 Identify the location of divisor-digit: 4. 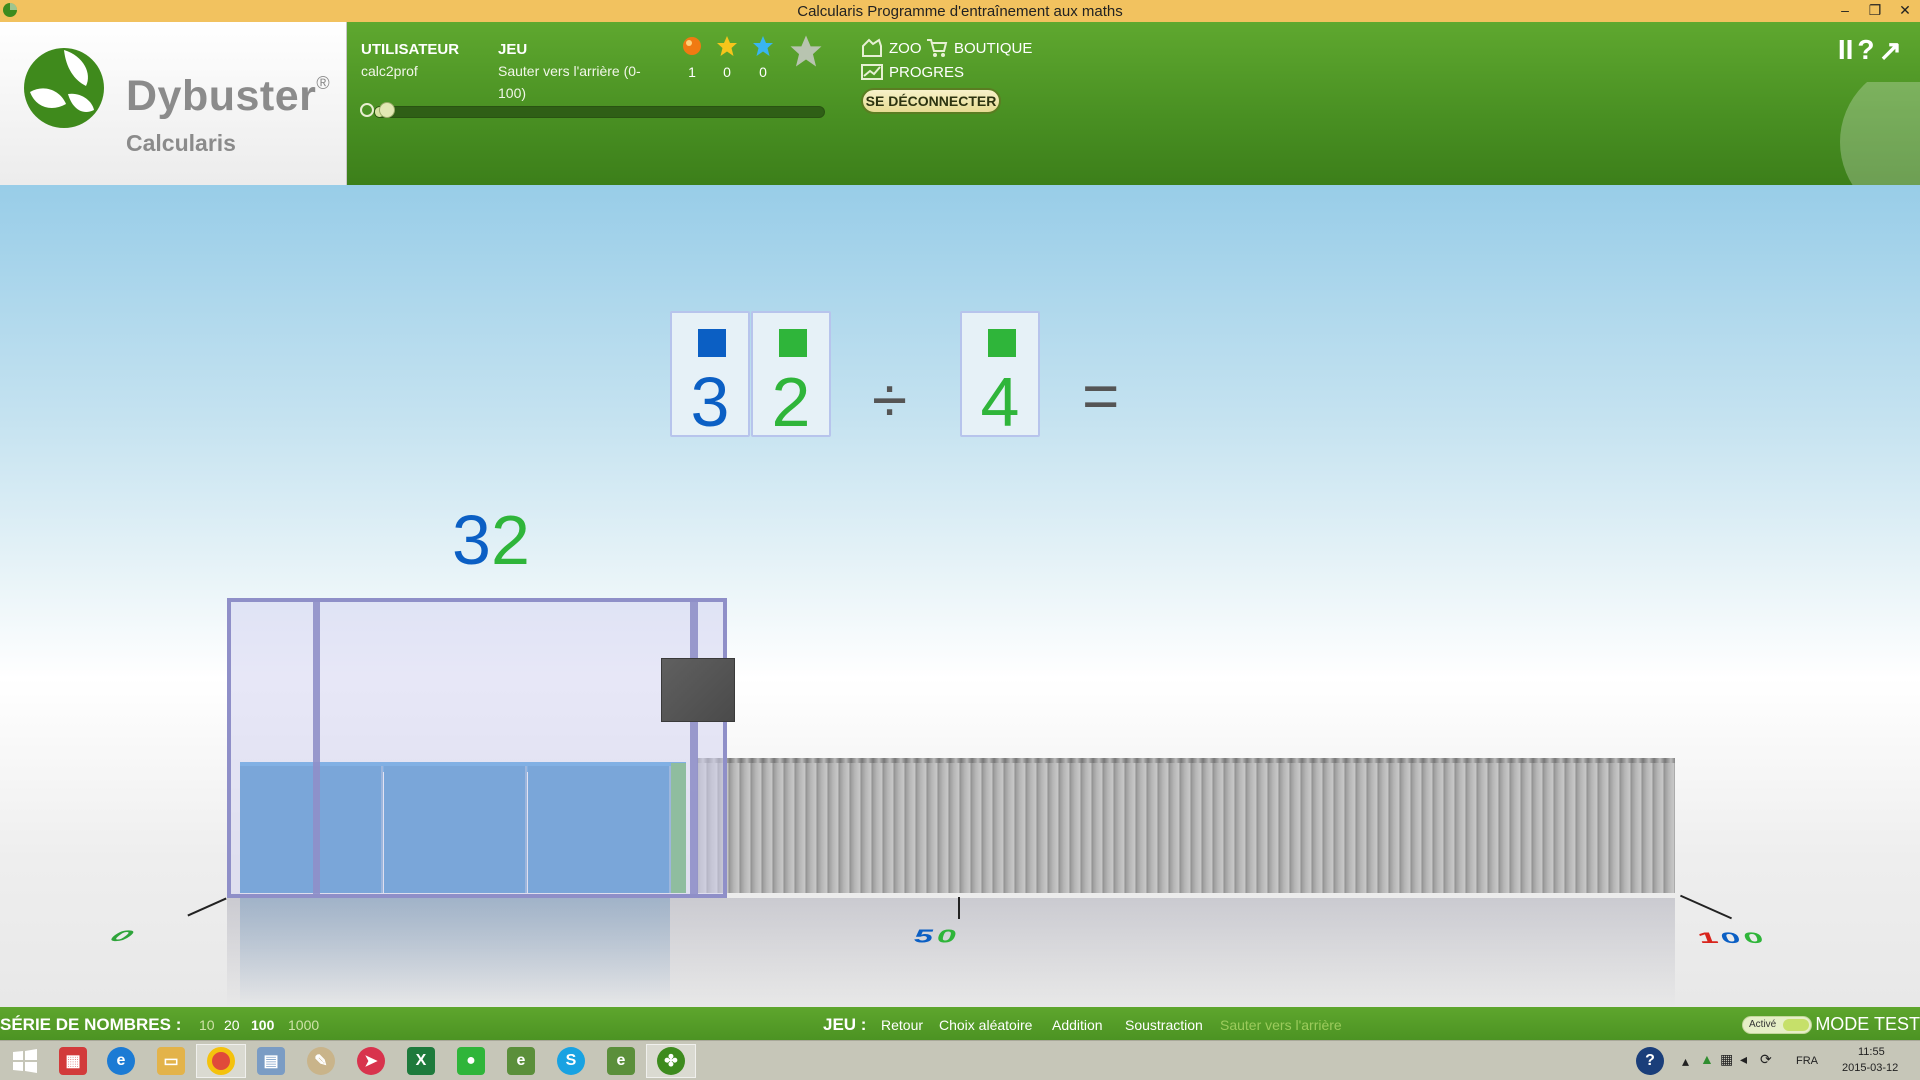
(1000, 402).